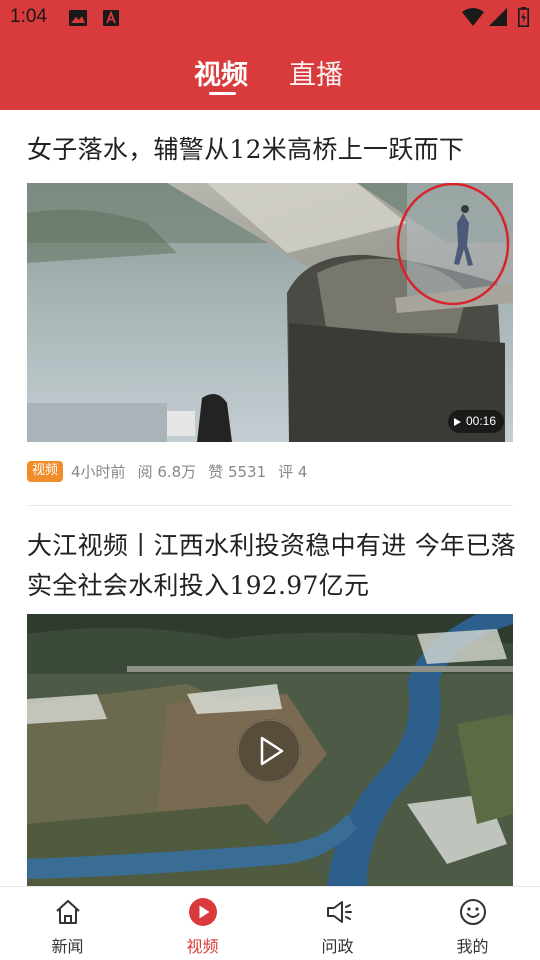  What do you see at coordinates (457, 422) in the screenshot?
I see `play-small-icon` at bounding box center [457, 422].